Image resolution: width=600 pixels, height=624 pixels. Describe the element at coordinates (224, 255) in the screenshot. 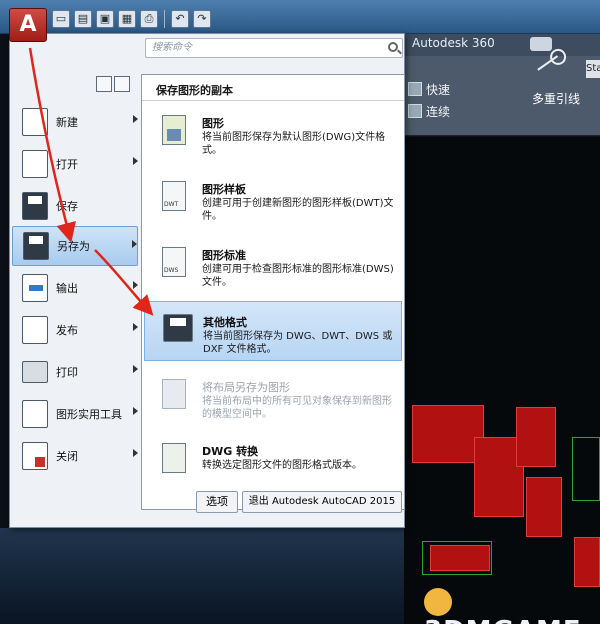

I see `option-title: 图形标准` at that location.